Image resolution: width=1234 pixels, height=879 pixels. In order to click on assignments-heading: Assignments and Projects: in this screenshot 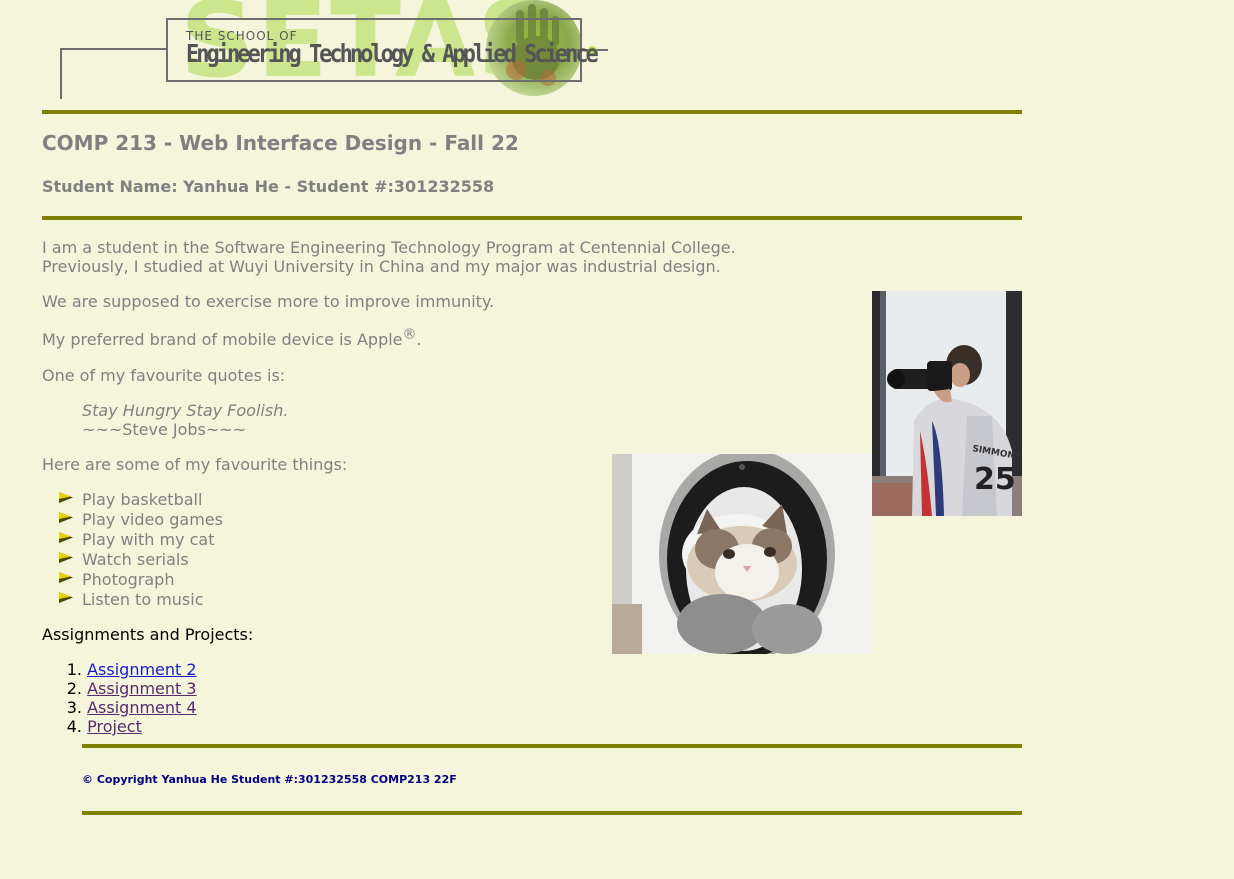, I will do `click(148, 634)`.